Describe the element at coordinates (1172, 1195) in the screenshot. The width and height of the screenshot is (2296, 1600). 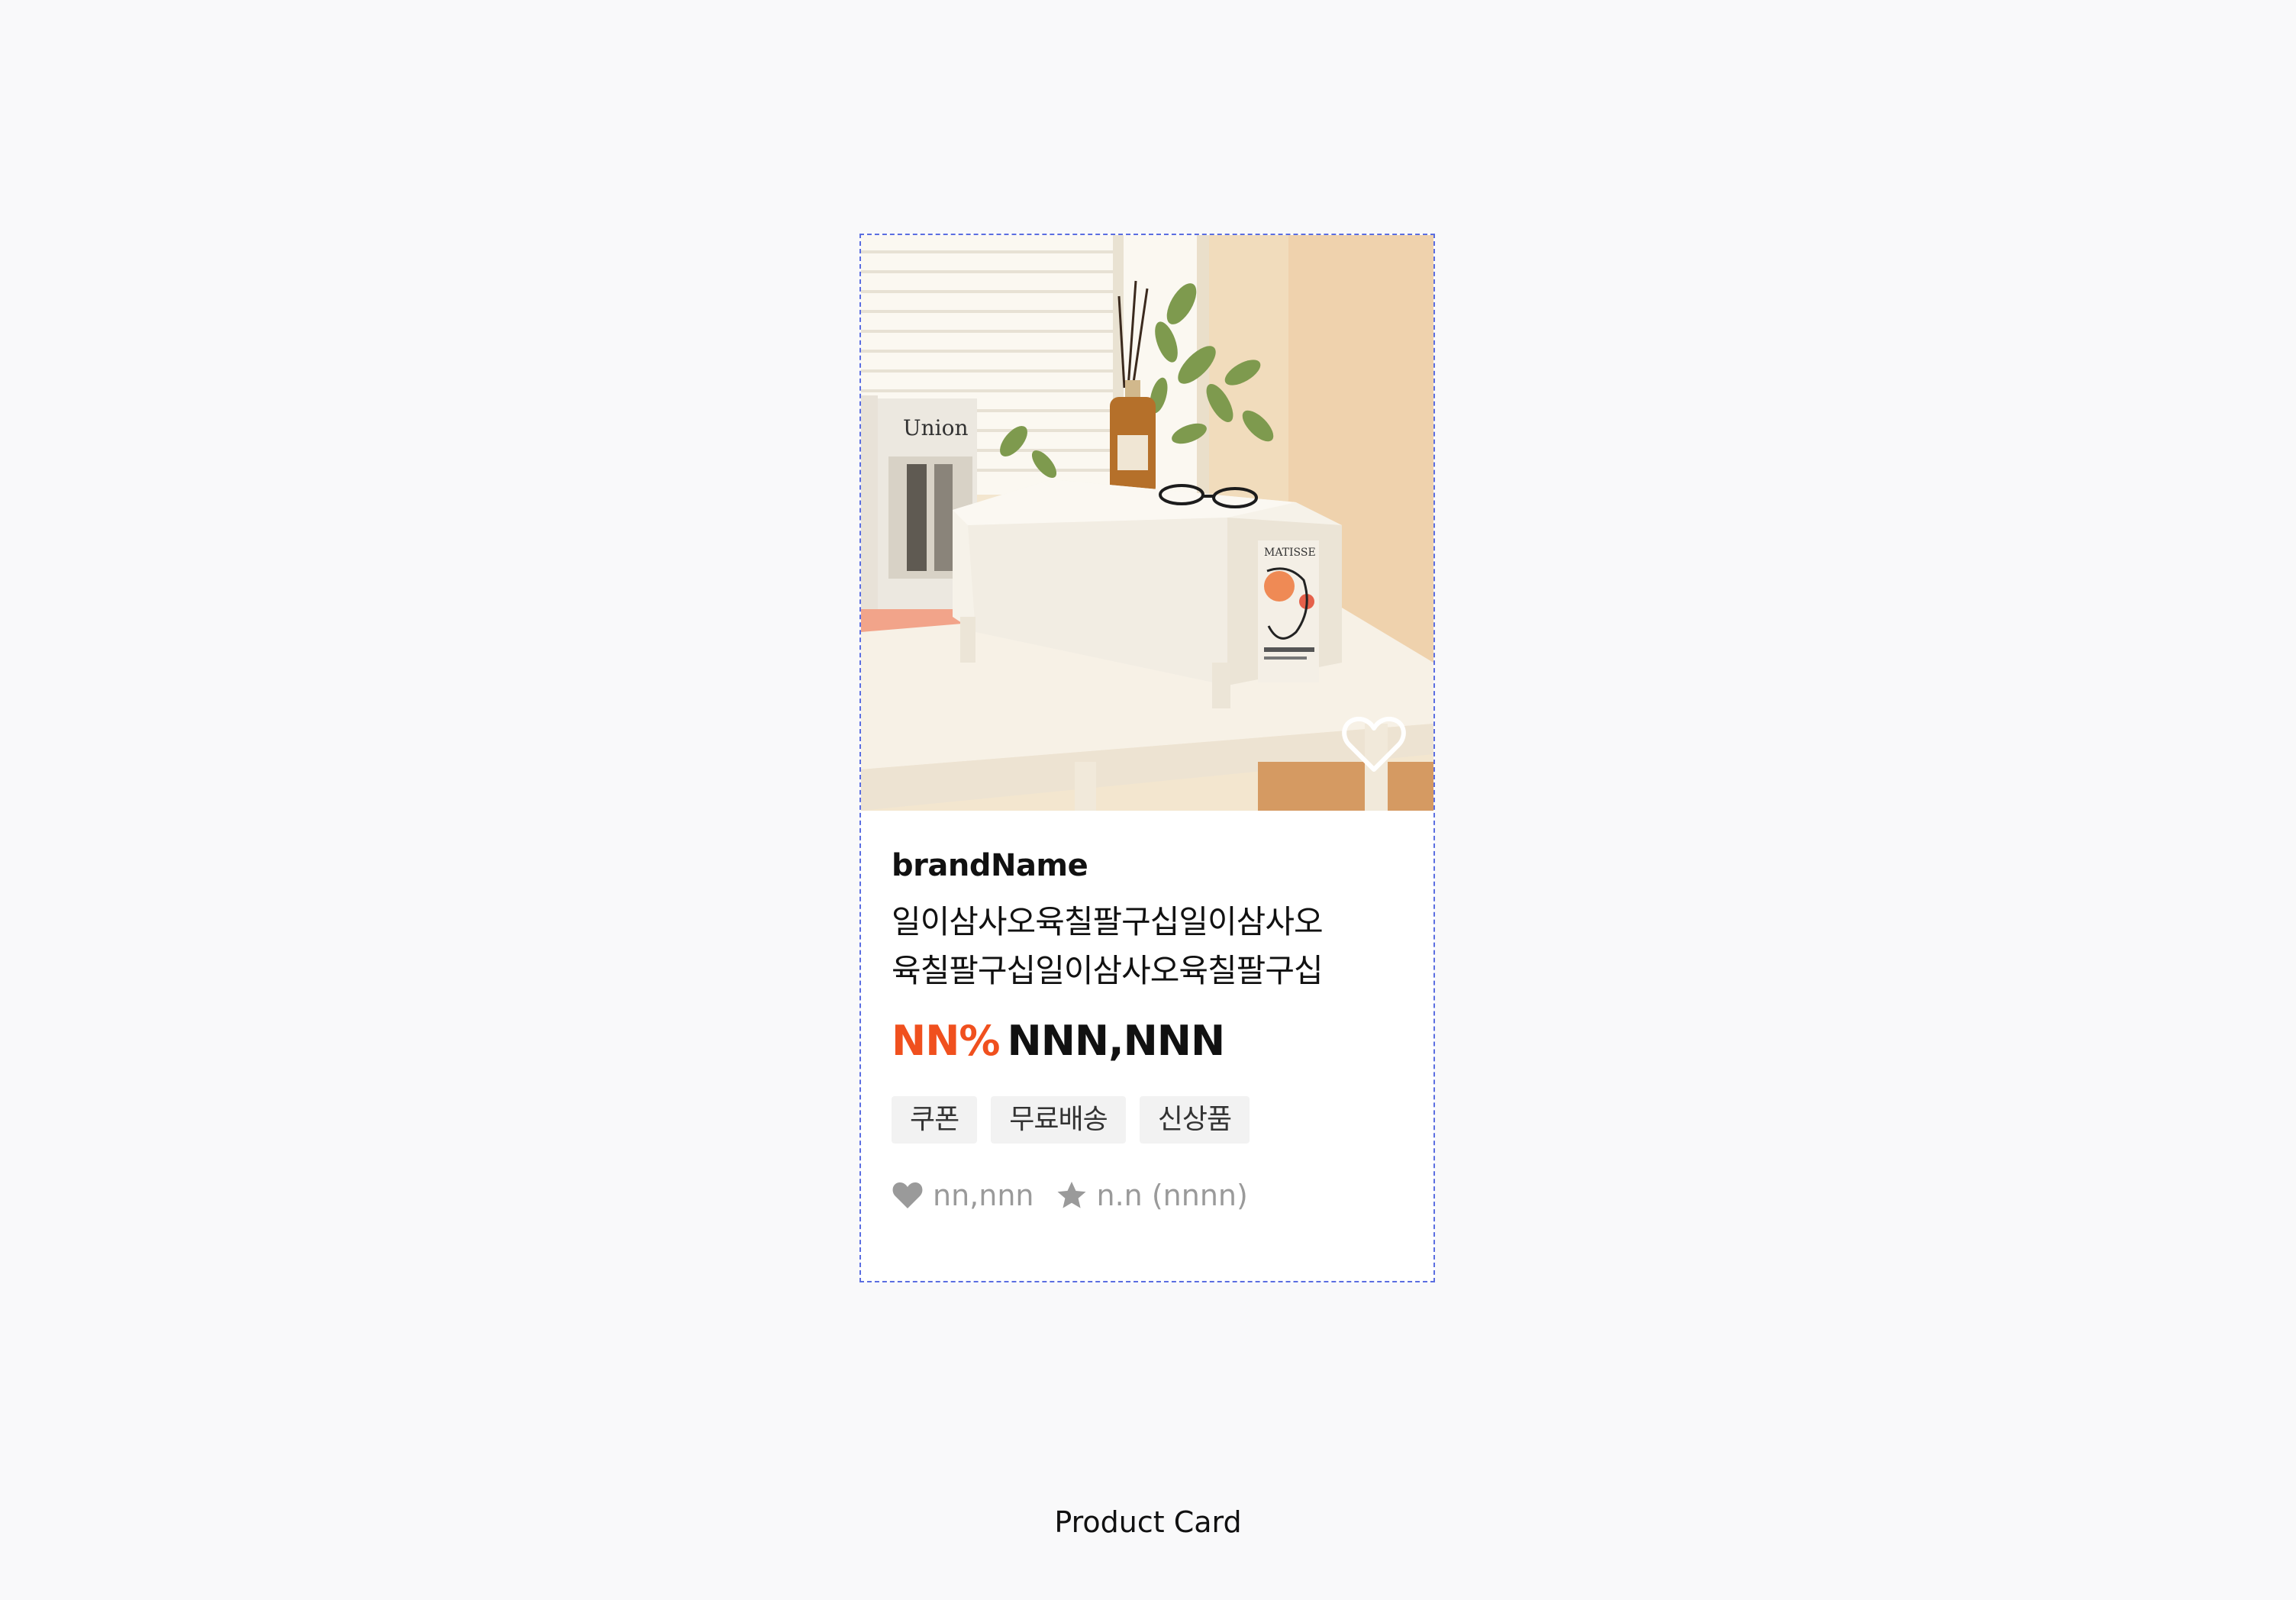
I see `rating-value: n.n (nnnn)` at that location.